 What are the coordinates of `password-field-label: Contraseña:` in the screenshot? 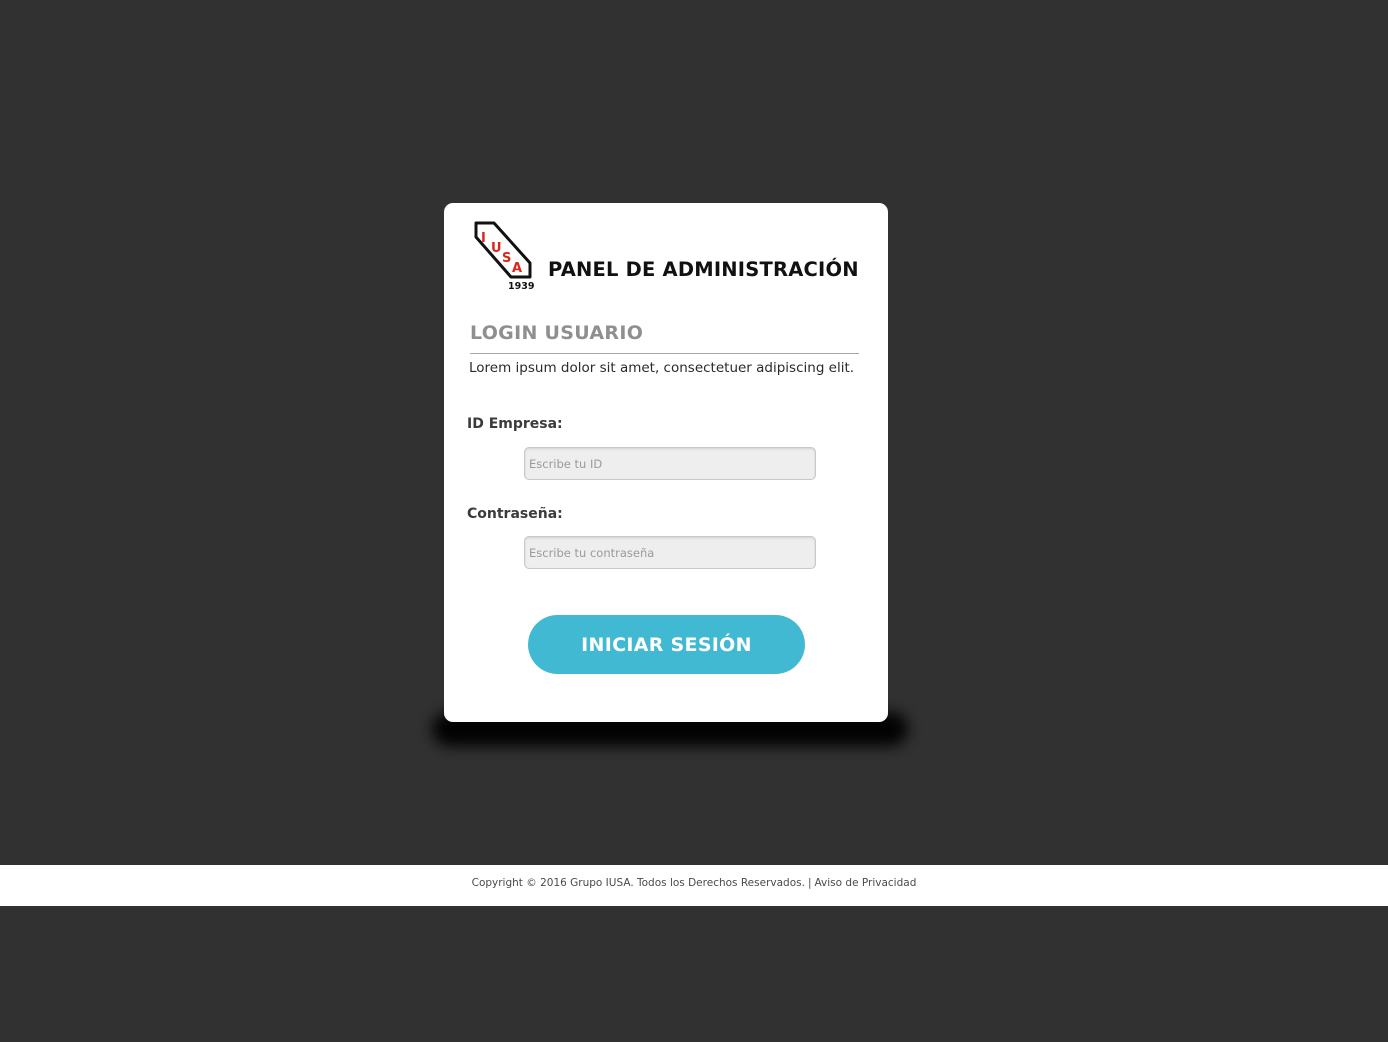 It's located at (515, 514).